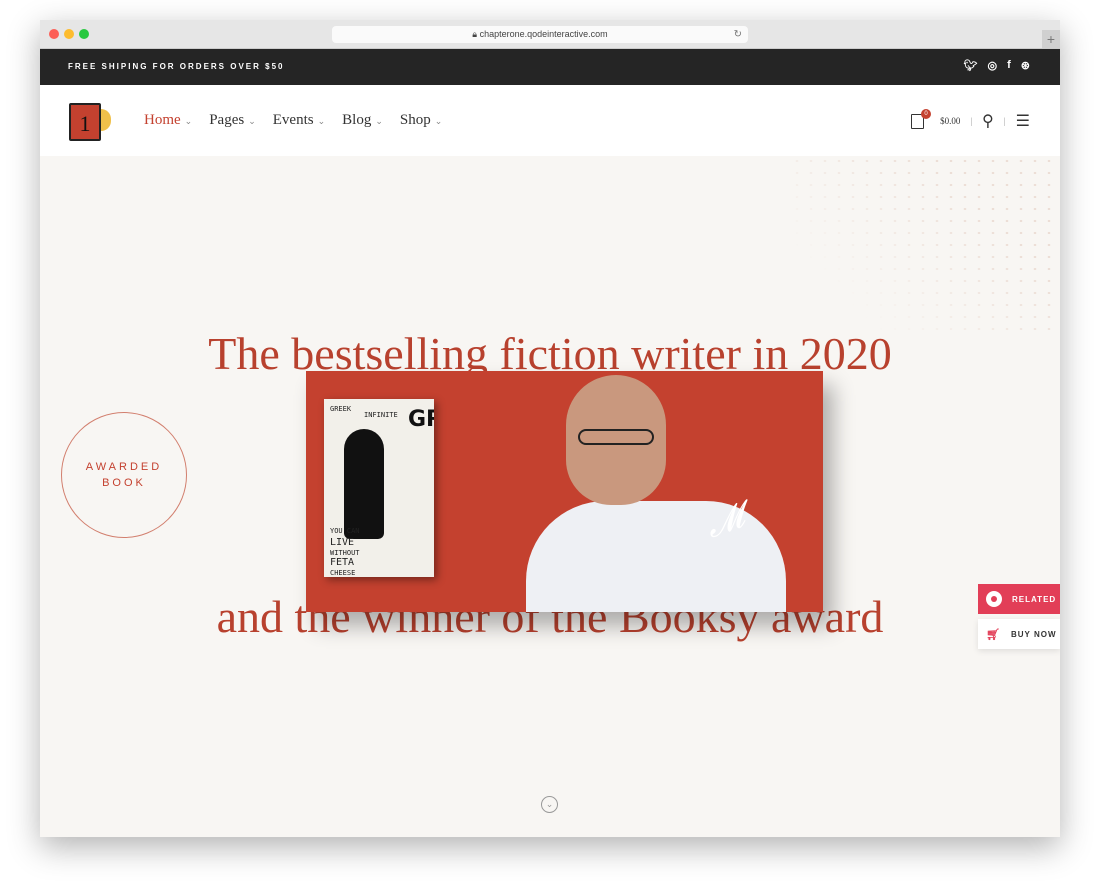 The image size is (1100, 894). I want to click on nav-pages: Pages ⌄, so click(232, 120).